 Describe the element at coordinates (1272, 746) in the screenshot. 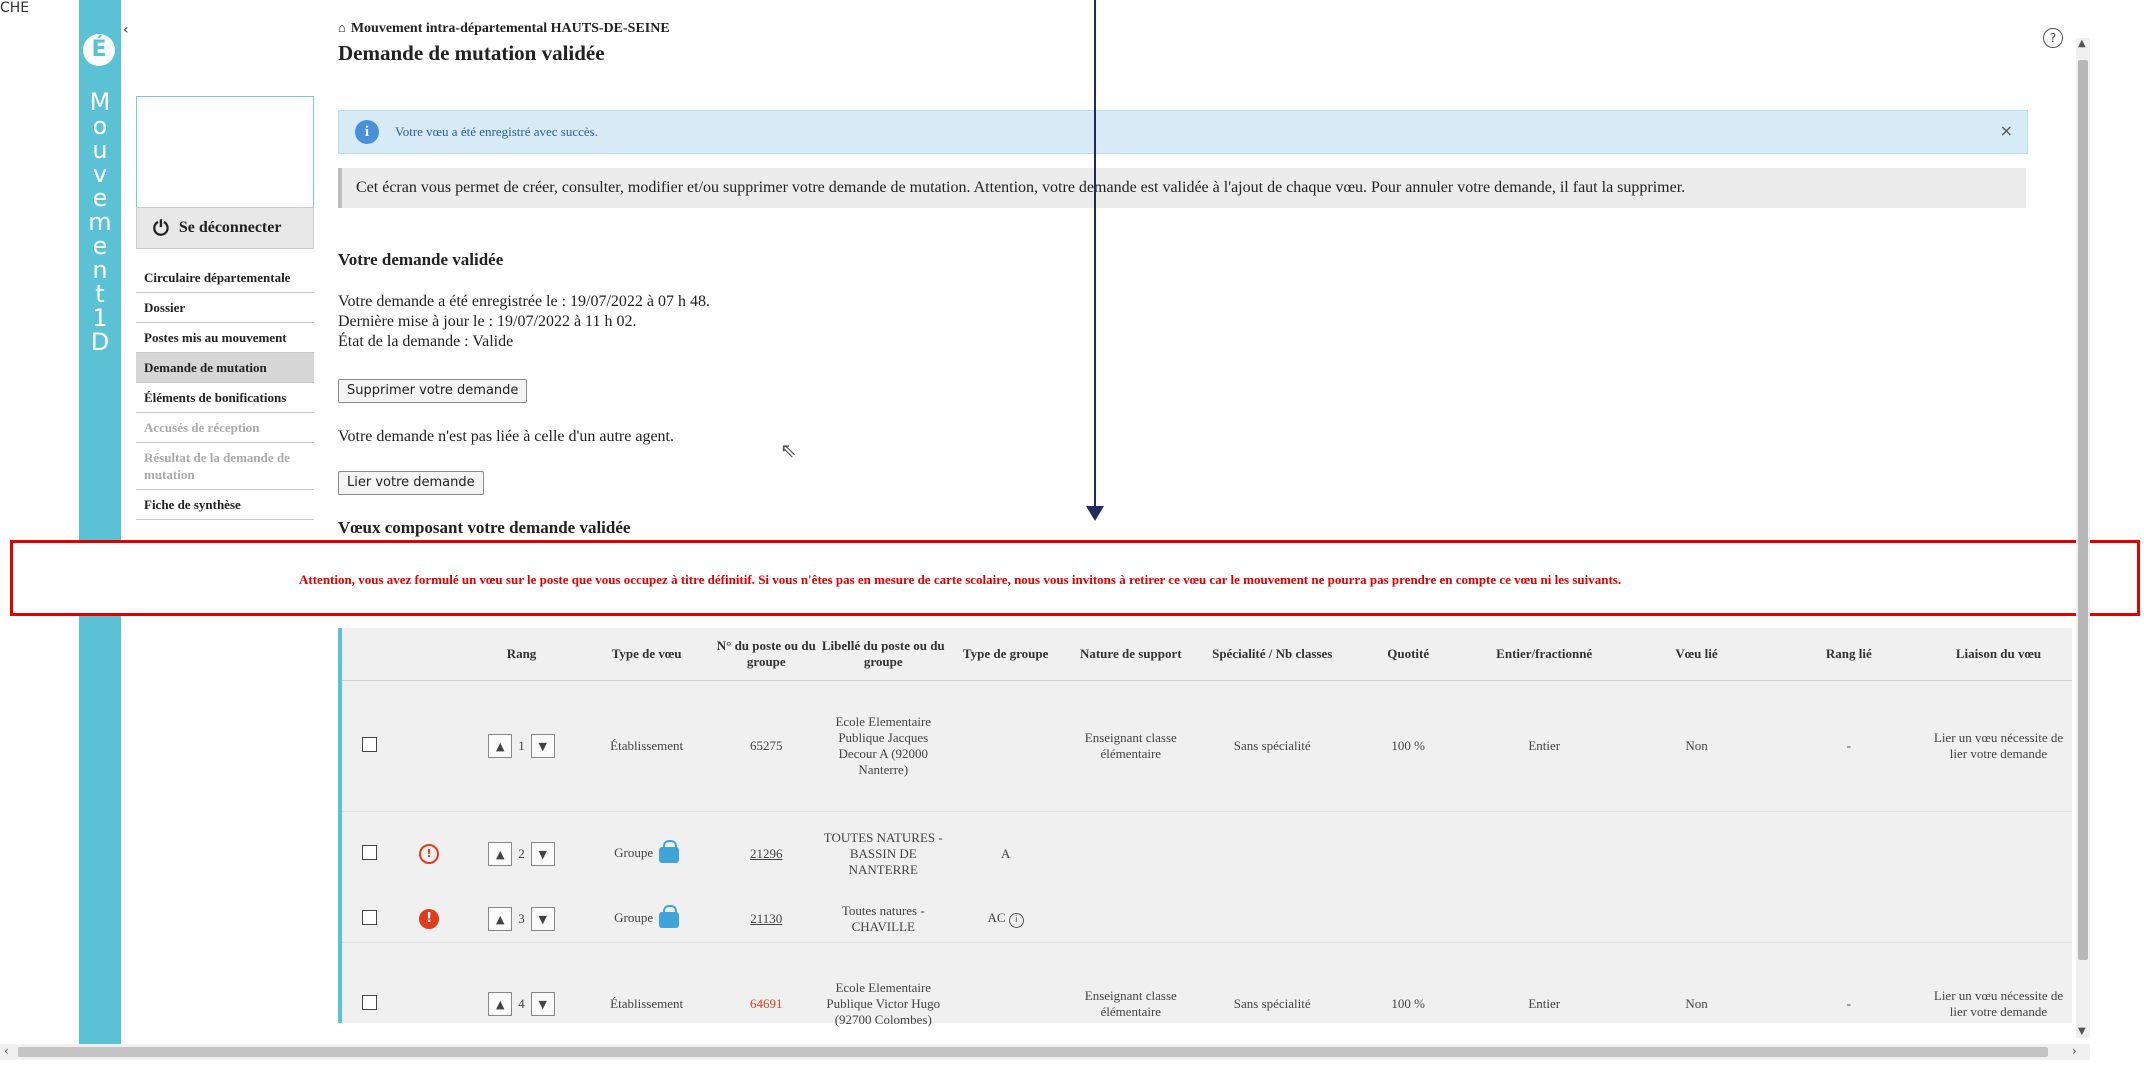

I see `specialite: Sans spécialité` at that location.